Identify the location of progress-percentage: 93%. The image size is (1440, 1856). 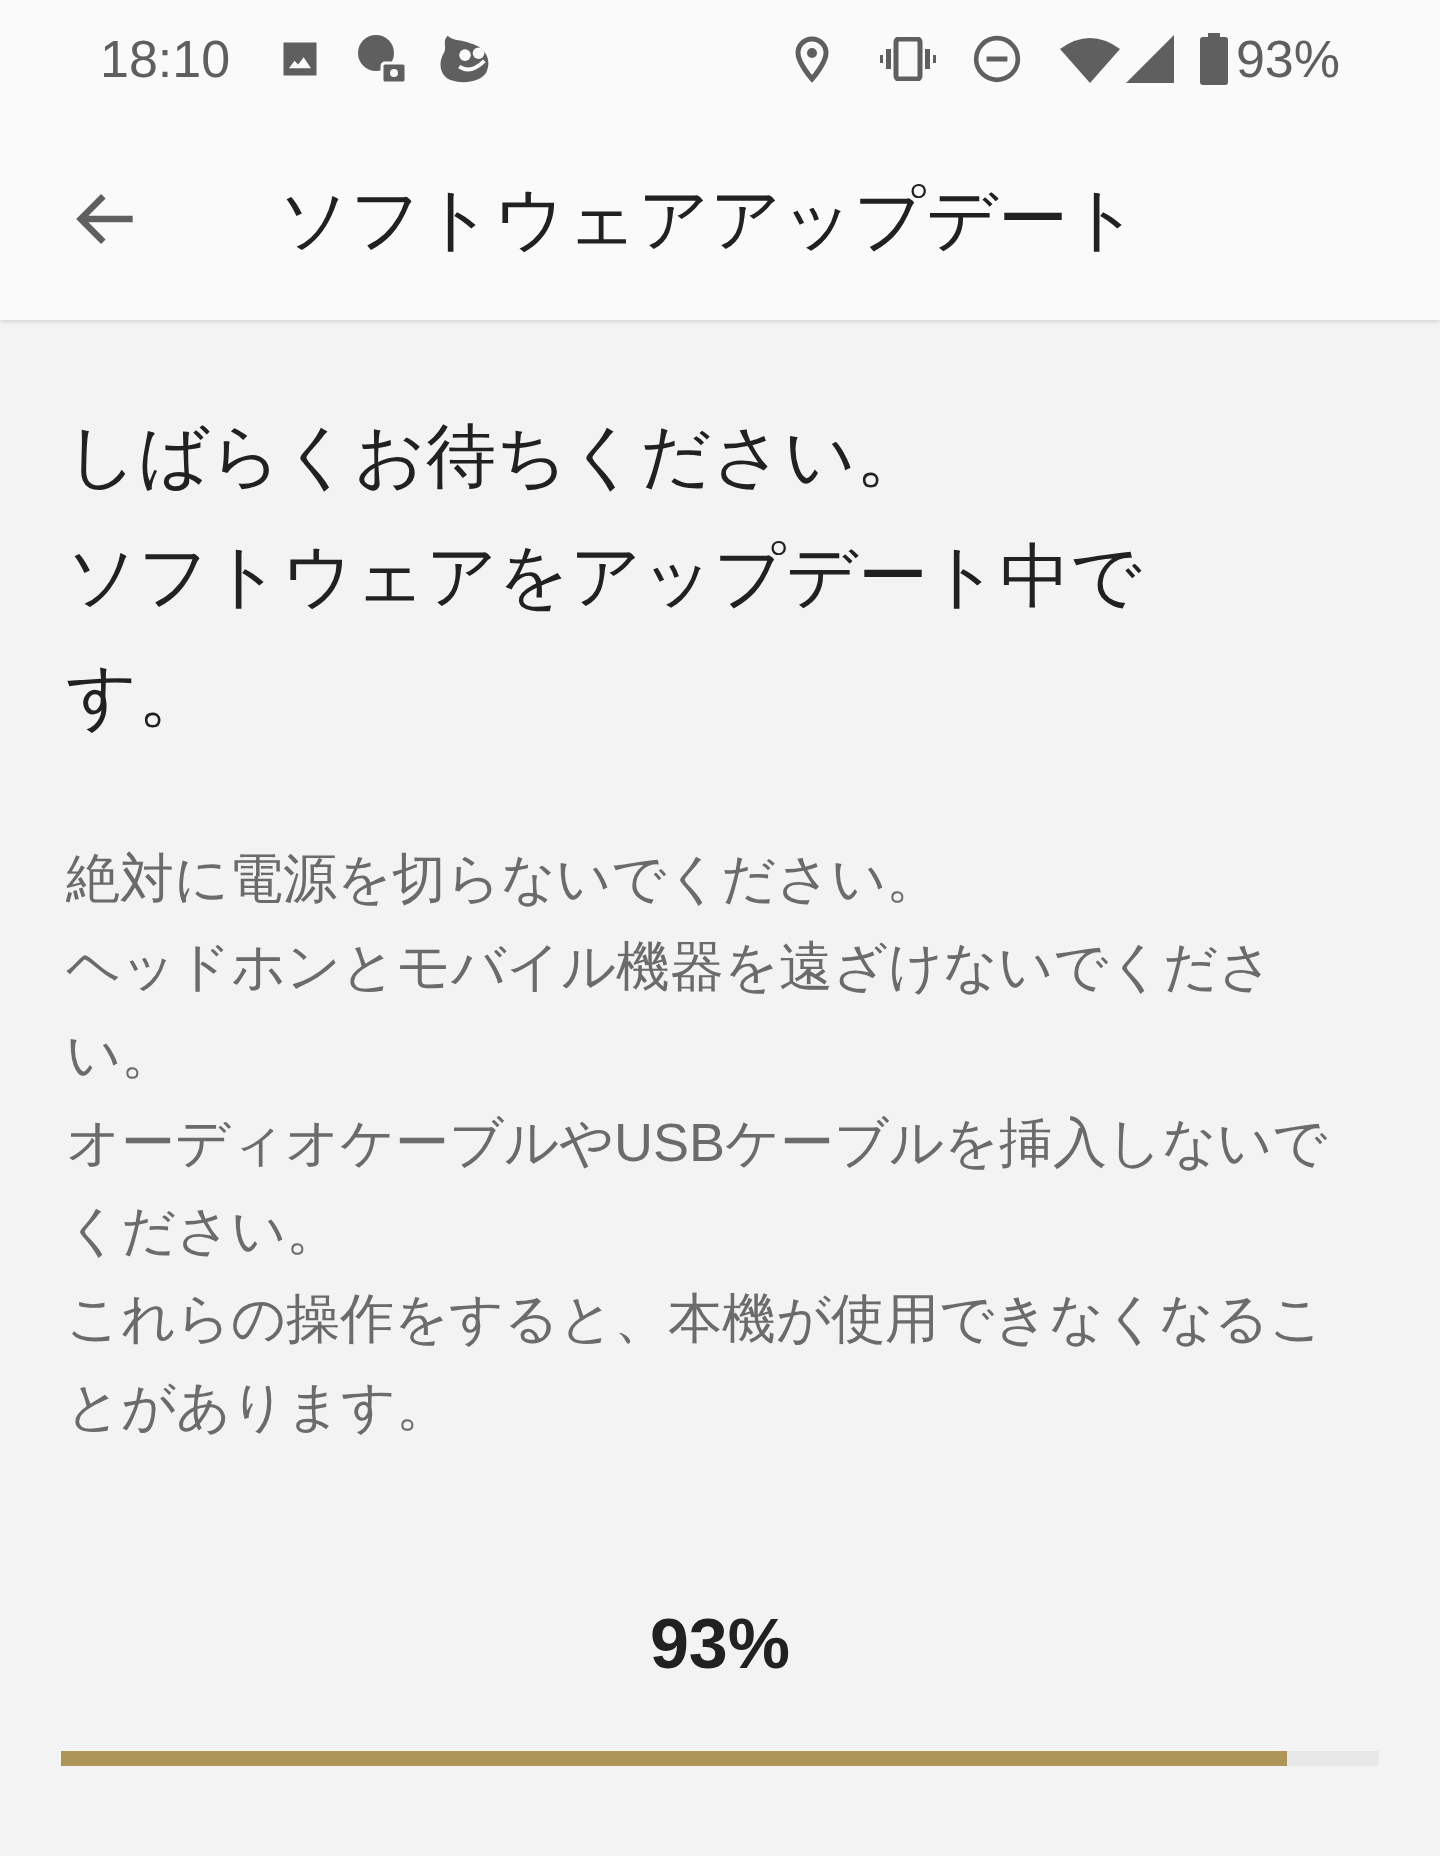
(720, 1644).